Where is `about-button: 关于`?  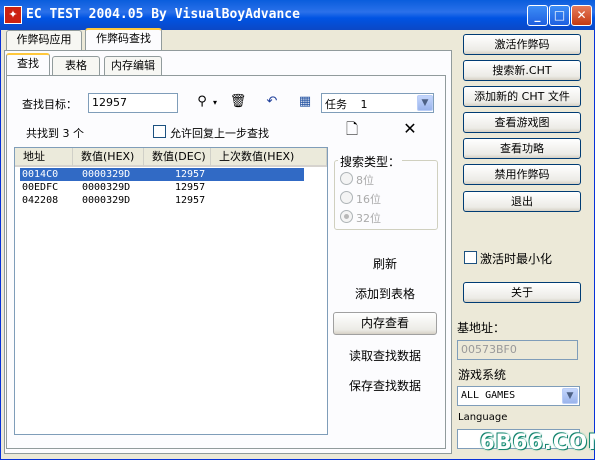 about-button: 关于 is located at coordinates (522, 292).